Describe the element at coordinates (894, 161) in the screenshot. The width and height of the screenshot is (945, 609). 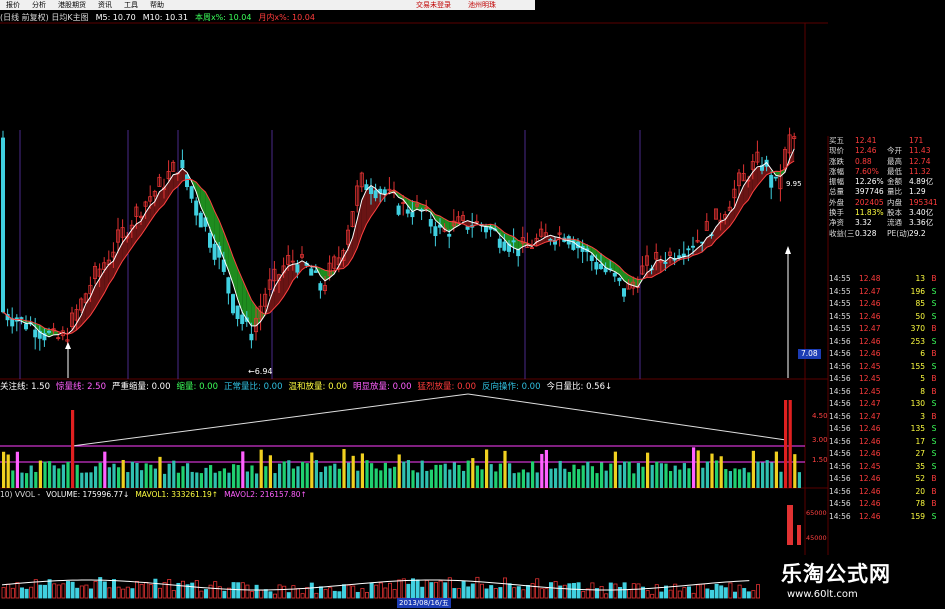
I see `quote-cell: 最高` at that location.